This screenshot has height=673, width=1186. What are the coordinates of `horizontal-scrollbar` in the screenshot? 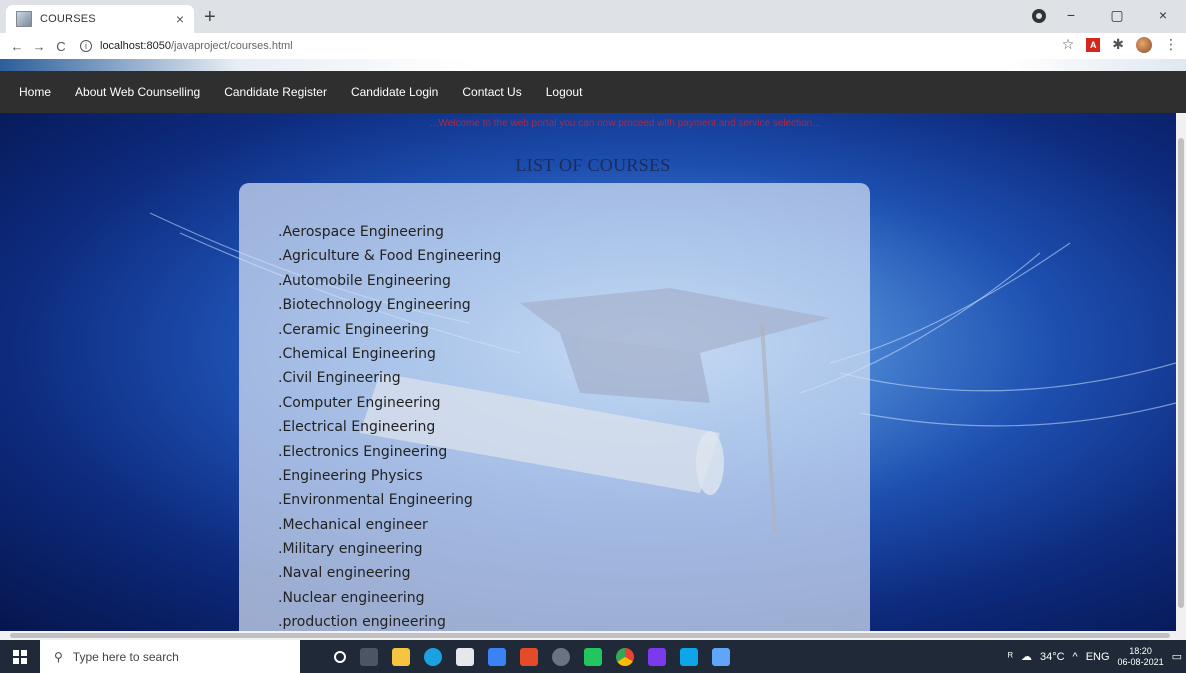 It's located at (593, 635).